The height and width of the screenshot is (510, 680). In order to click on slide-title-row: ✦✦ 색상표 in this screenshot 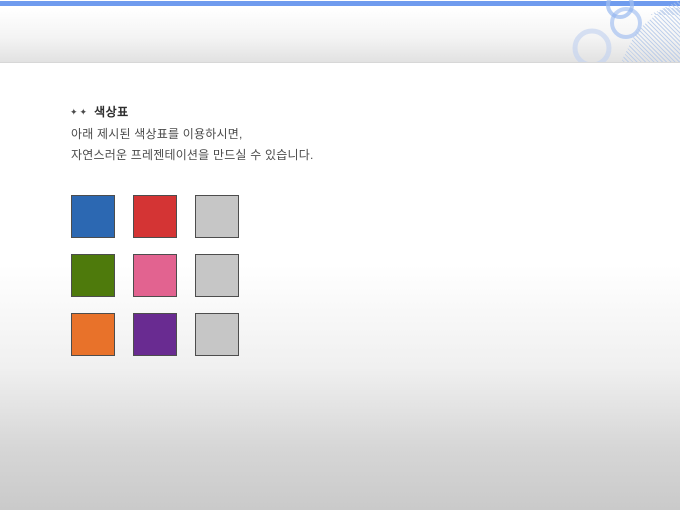, I will do `click(99, 111)`.